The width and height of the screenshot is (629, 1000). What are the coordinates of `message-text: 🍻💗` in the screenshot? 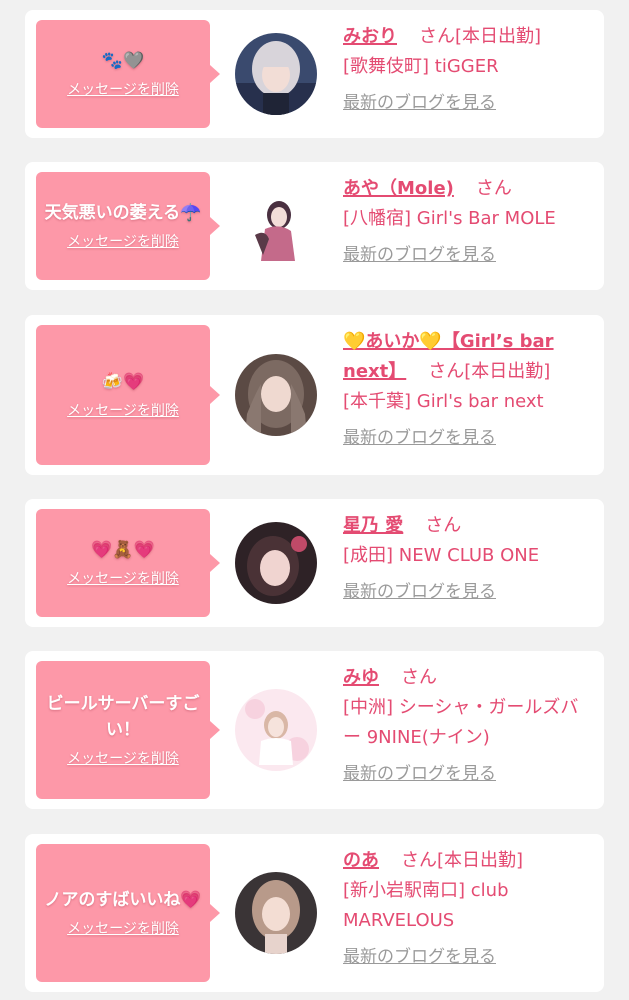 It's located at (123, 382).